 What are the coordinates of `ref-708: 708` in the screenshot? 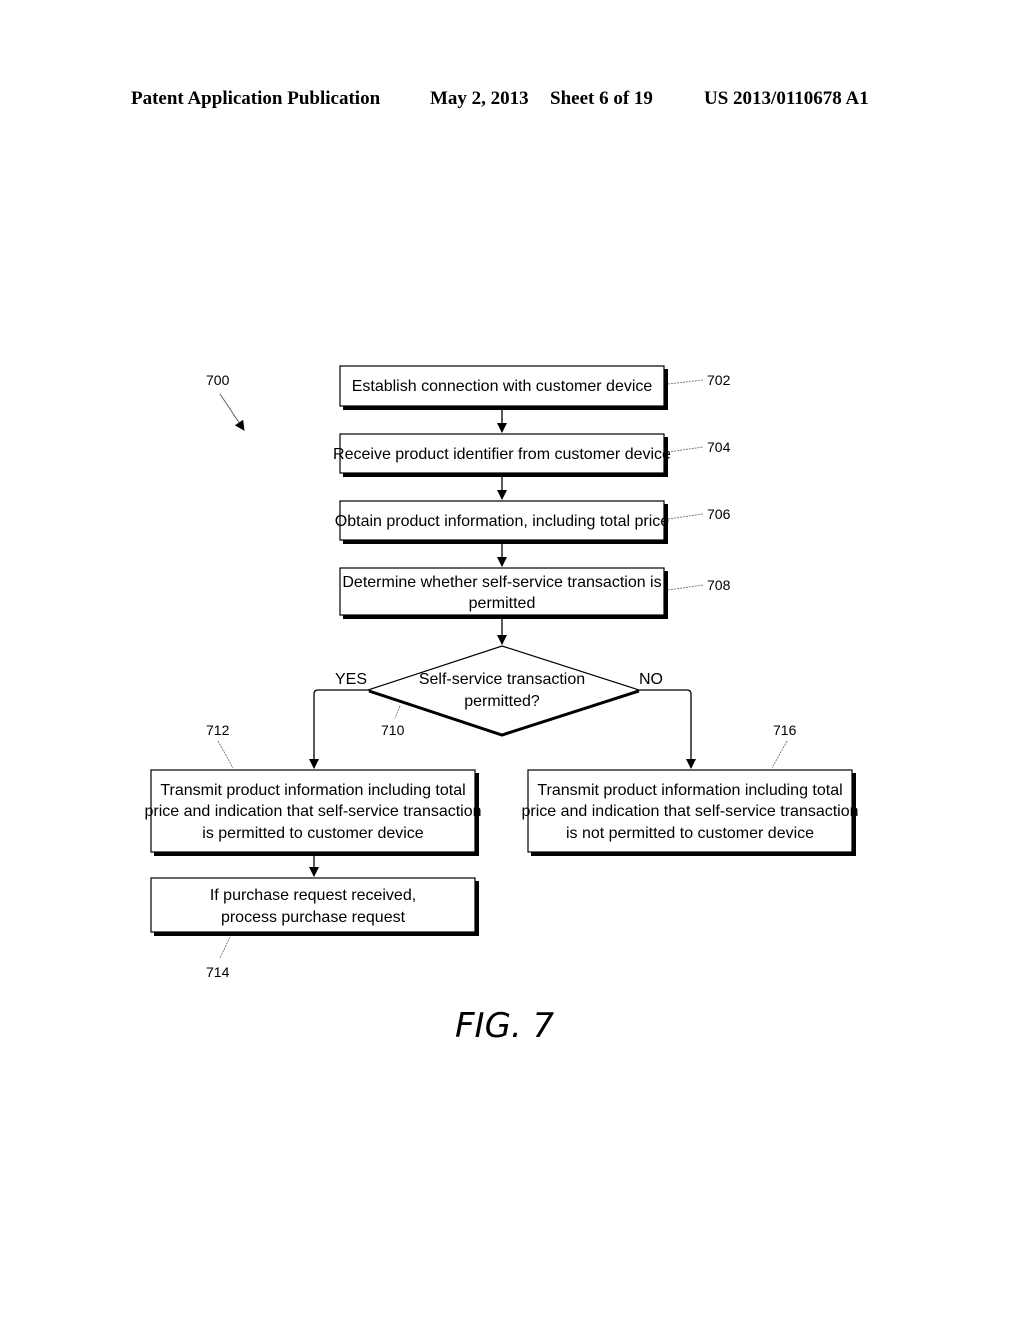 It's located at (719, 585).